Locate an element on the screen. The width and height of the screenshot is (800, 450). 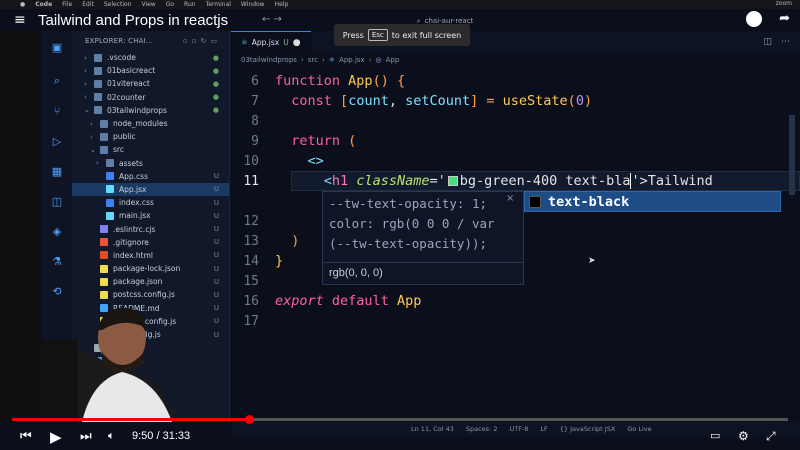
extensions-icon: ▦ is located at coordinates (57, 171).